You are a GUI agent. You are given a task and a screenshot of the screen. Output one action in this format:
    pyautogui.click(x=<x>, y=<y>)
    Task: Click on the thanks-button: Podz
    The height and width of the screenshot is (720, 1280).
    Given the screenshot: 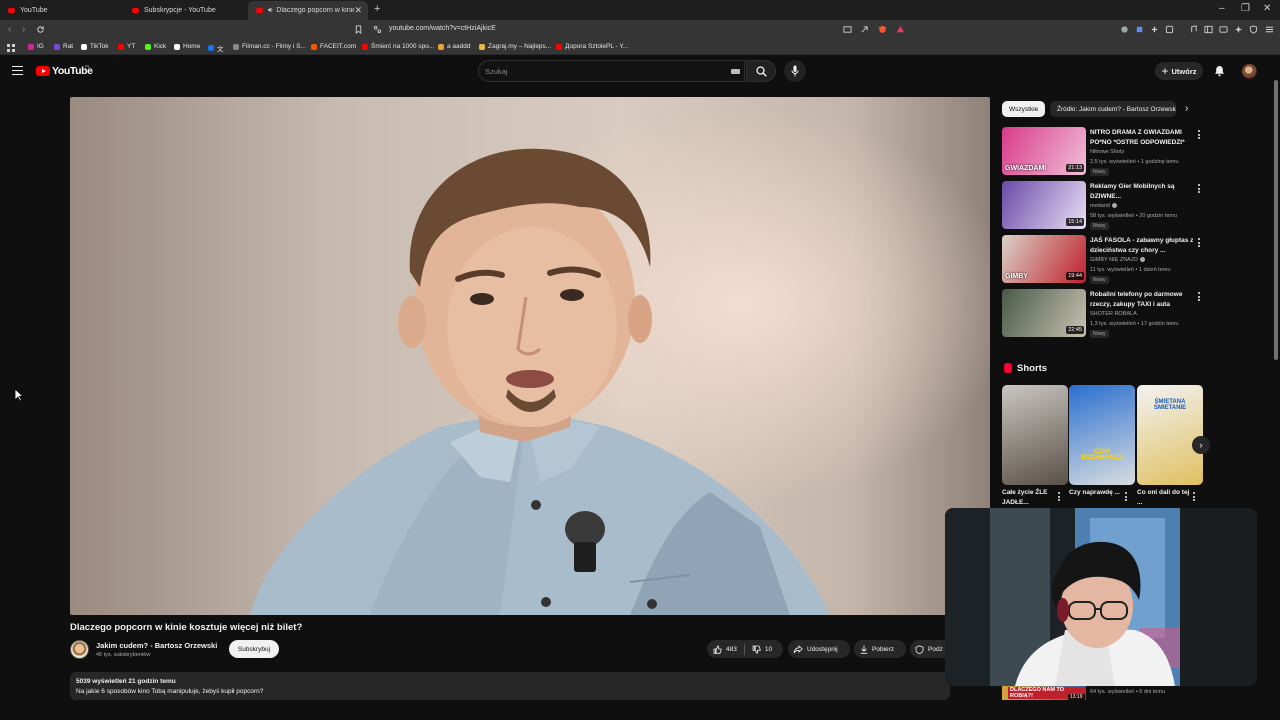 What is the action you would take?
    pyautogui.click(x=930, y=649)
    